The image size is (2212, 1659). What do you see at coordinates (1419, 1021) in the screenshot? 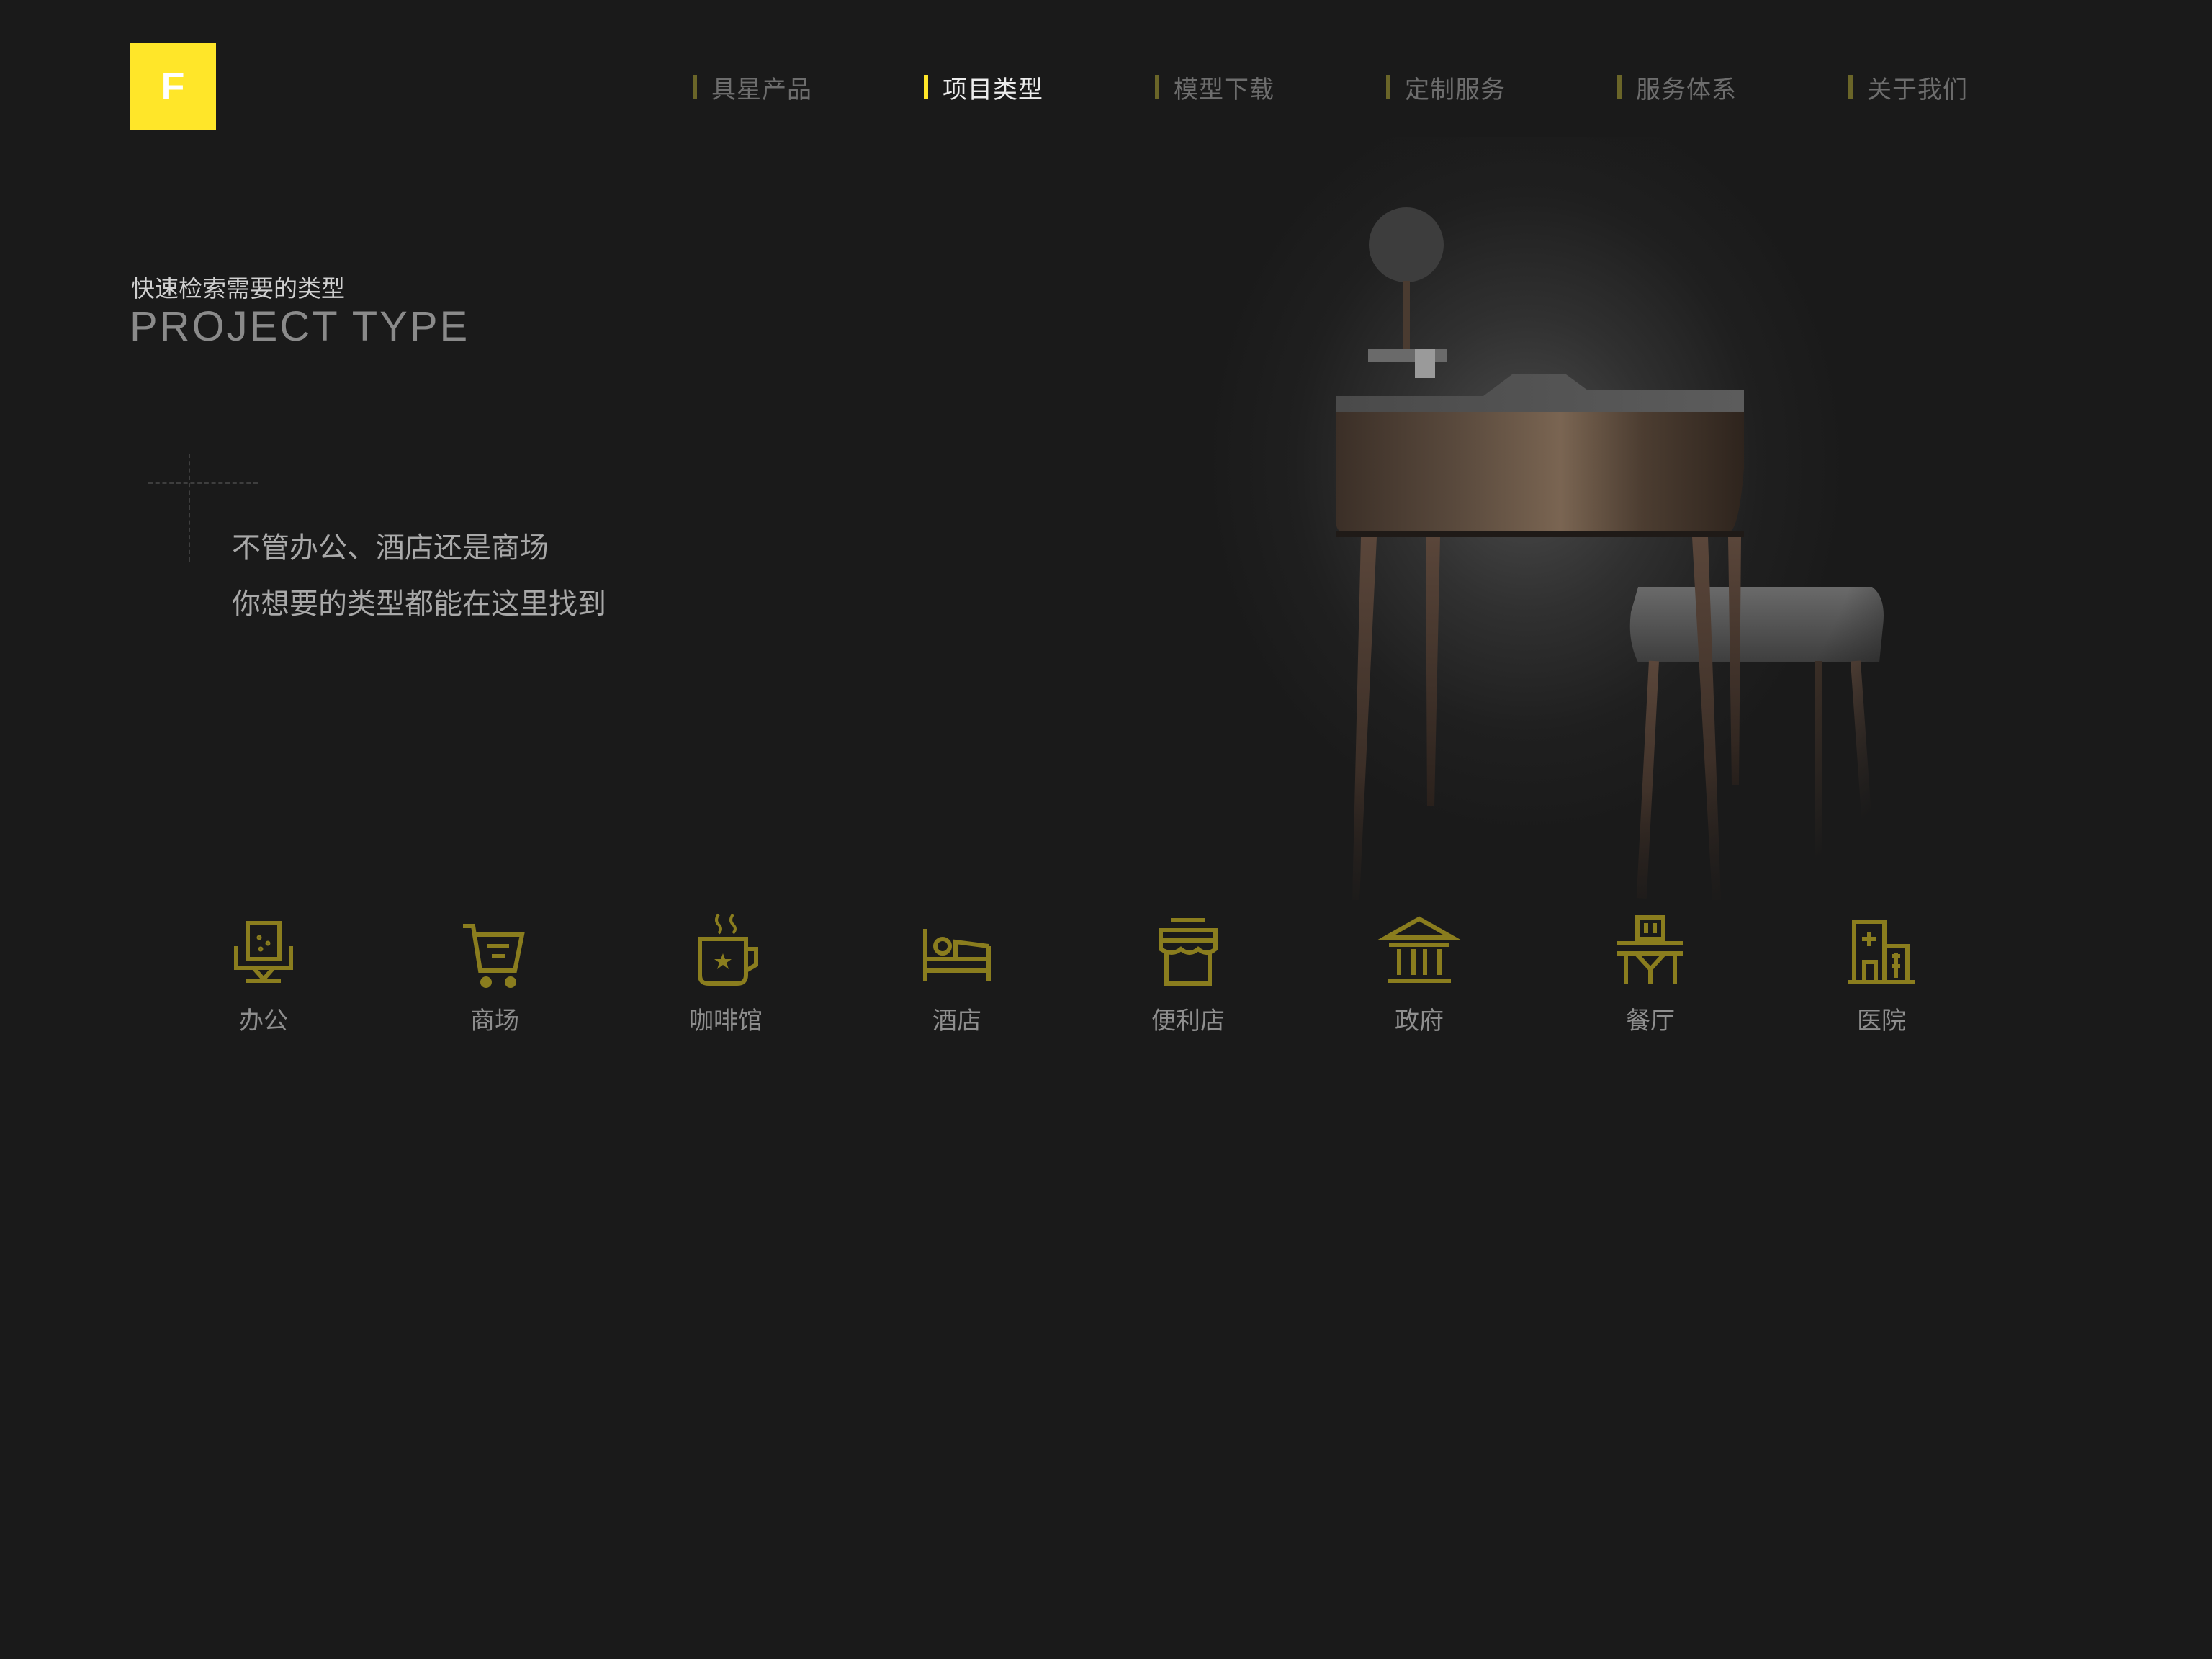
I see `category-label: 政府` at bounding box center [1419, 1021].